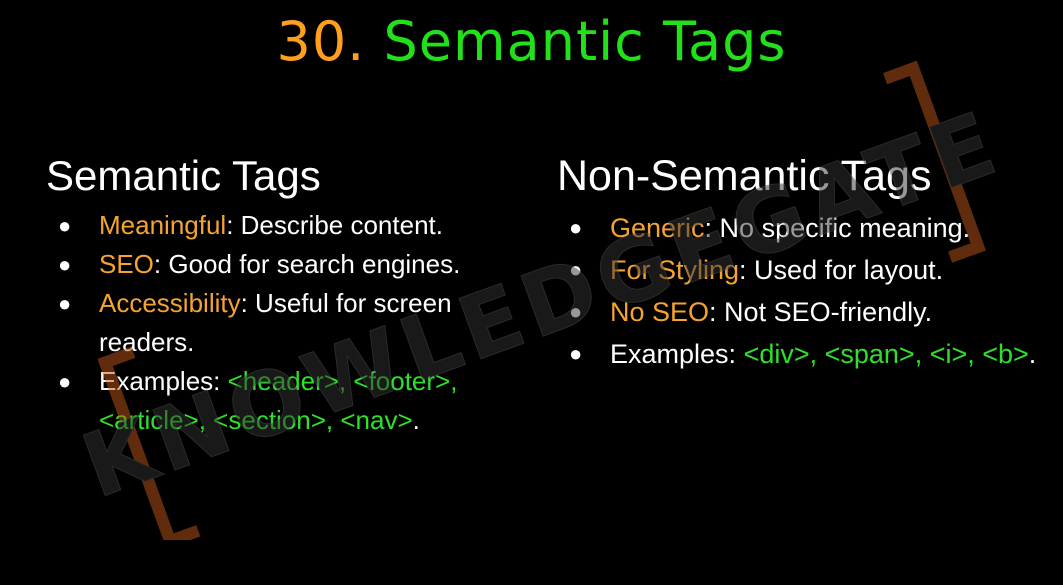 The width and height of the screenshot is (1063, 585). Describe the element at coordinates (797, 312) in the screenshot. I see `list-item: ● No SEO: Not SEO-friendly.` at that location.